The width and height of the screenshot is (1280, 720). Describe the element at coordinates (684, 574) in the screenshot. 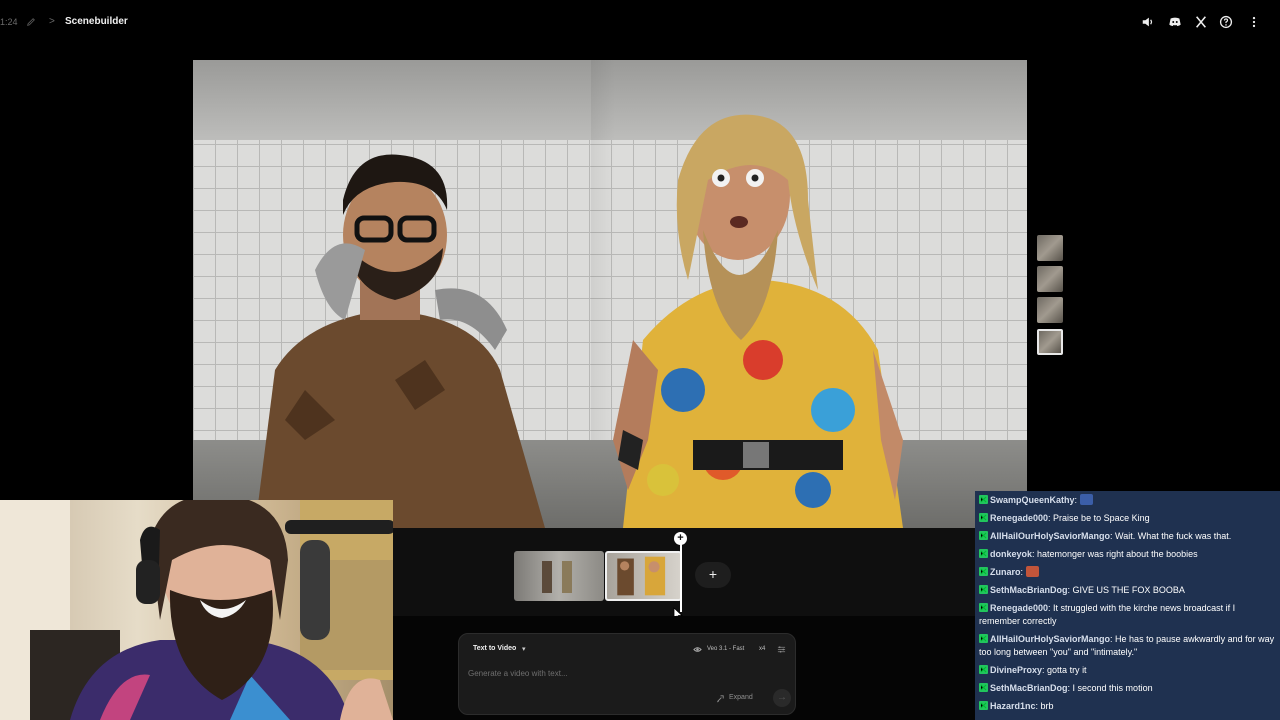

I see `timeline: + +` at that location.